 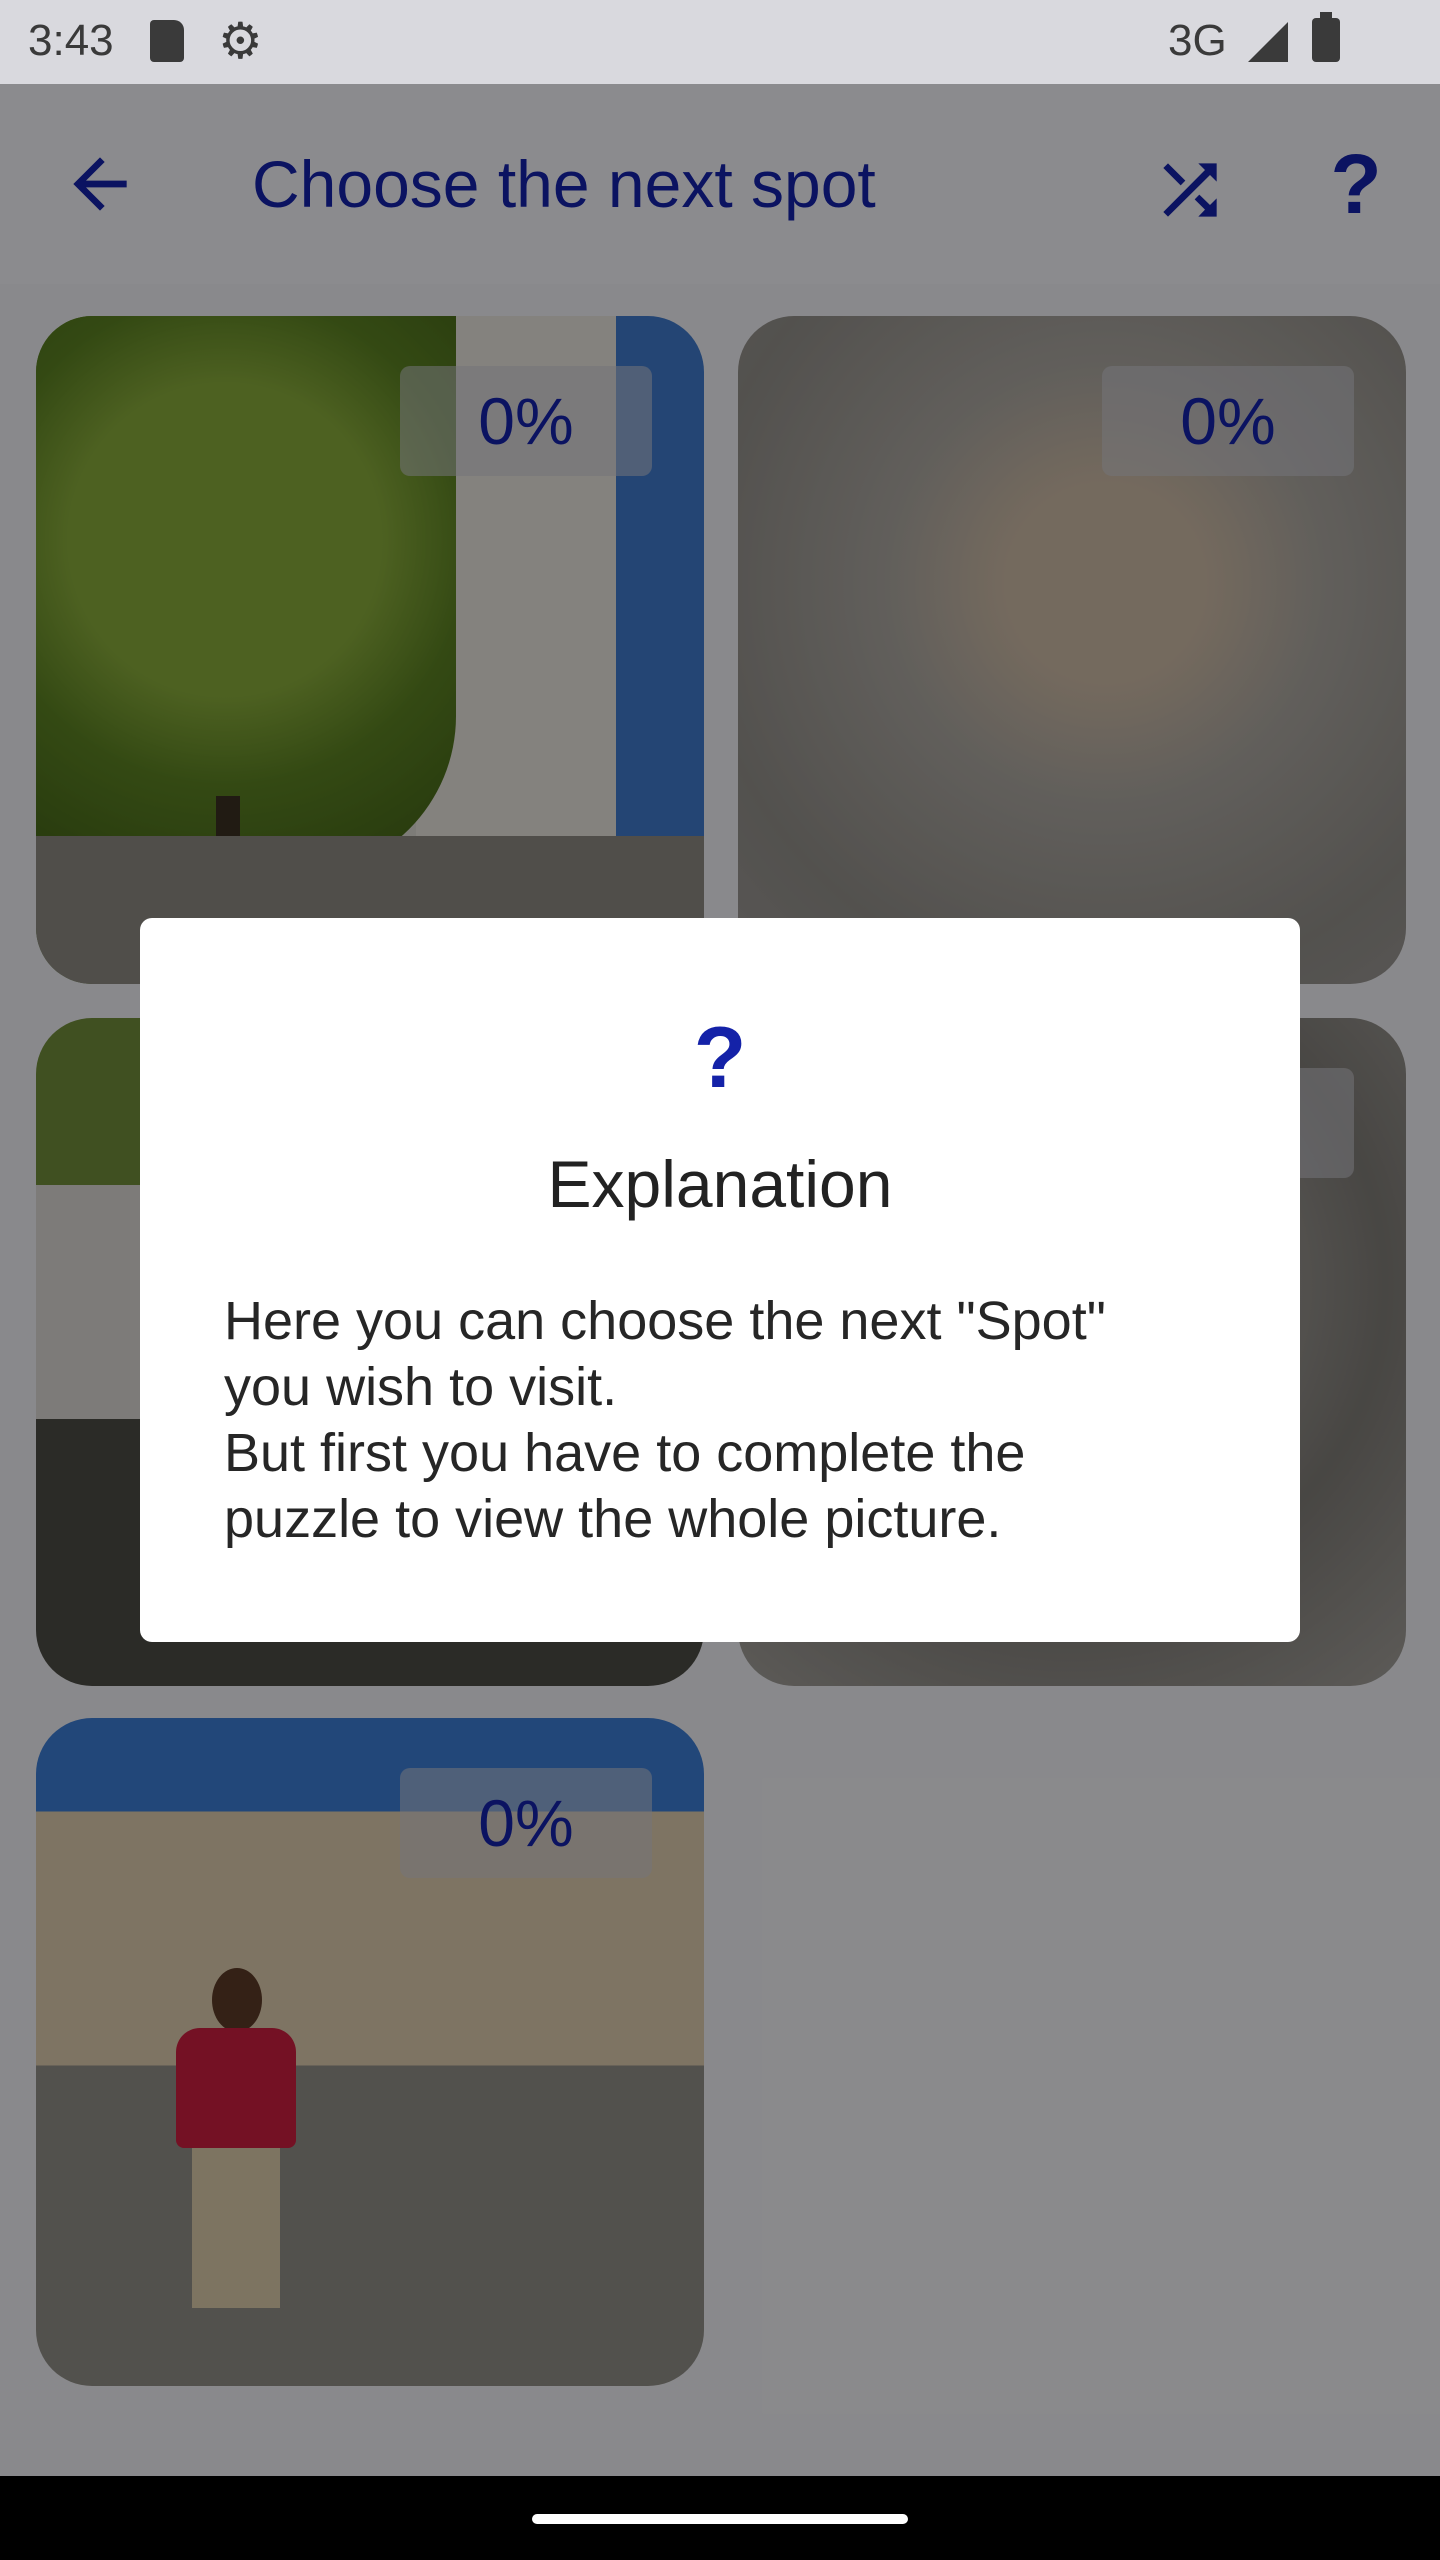 I want to click on navigation-bar, so click(x=720, y=2518).